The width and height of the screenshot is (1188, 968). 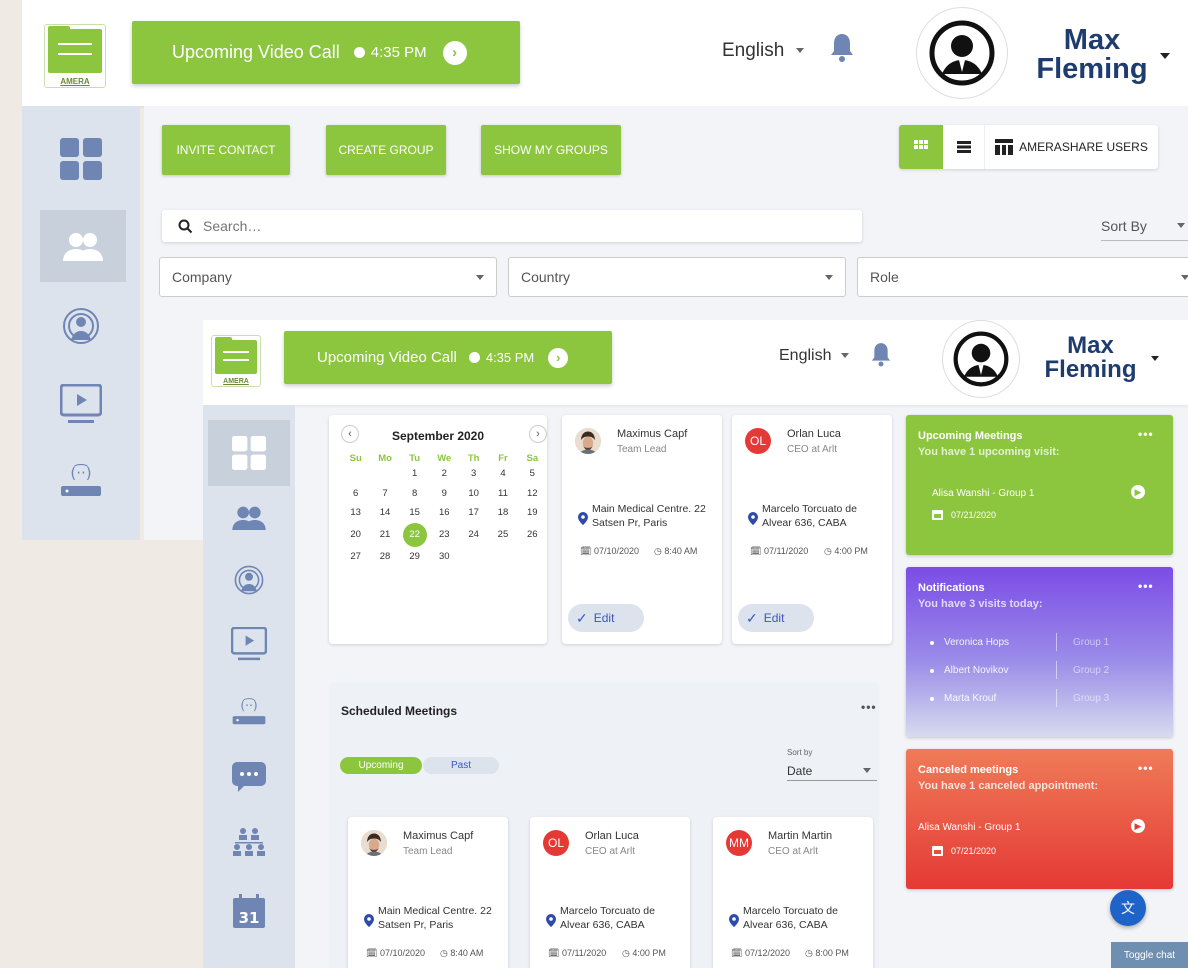 What do you see at coordinates (249, 777) in the screenshot?
I see `sidebar-item-chat` at bounding box center [249, 777].